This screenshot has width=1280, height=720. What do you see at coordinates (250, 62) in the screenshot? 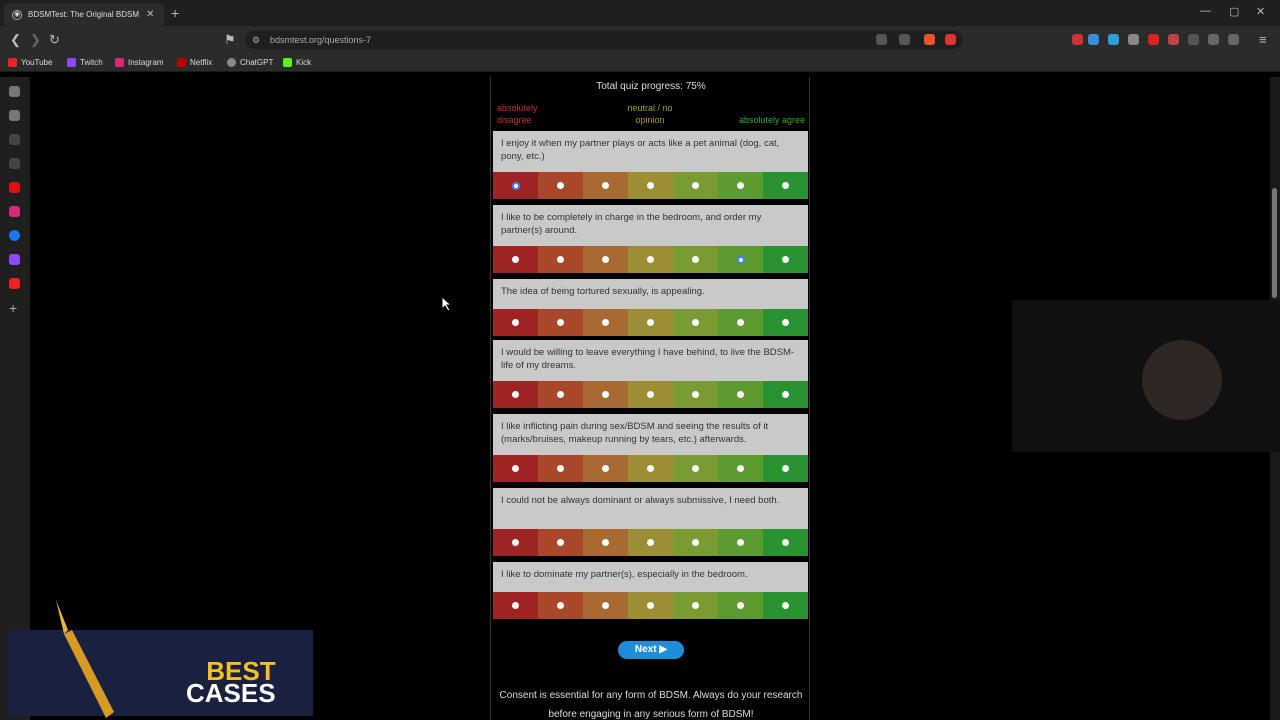
I see `bookmark-chatgpt: ChatGPT` at bounding box center [250, 62].